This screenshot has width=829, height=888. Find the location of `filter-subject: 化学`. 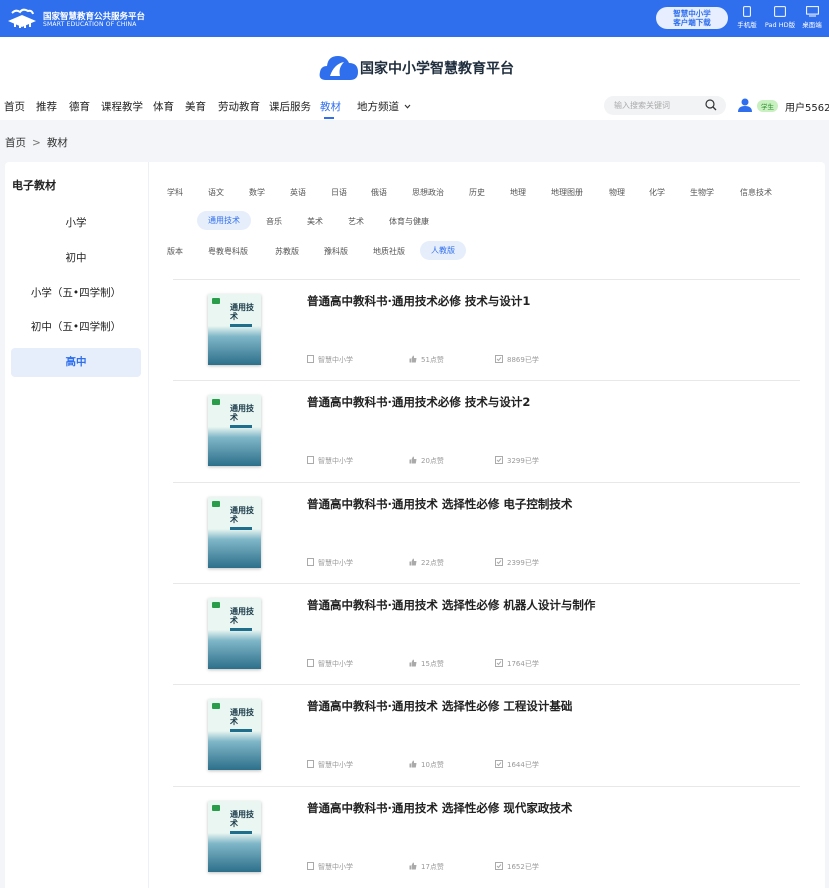

filter-subject: 化学 is located at coordinates (657, 192).